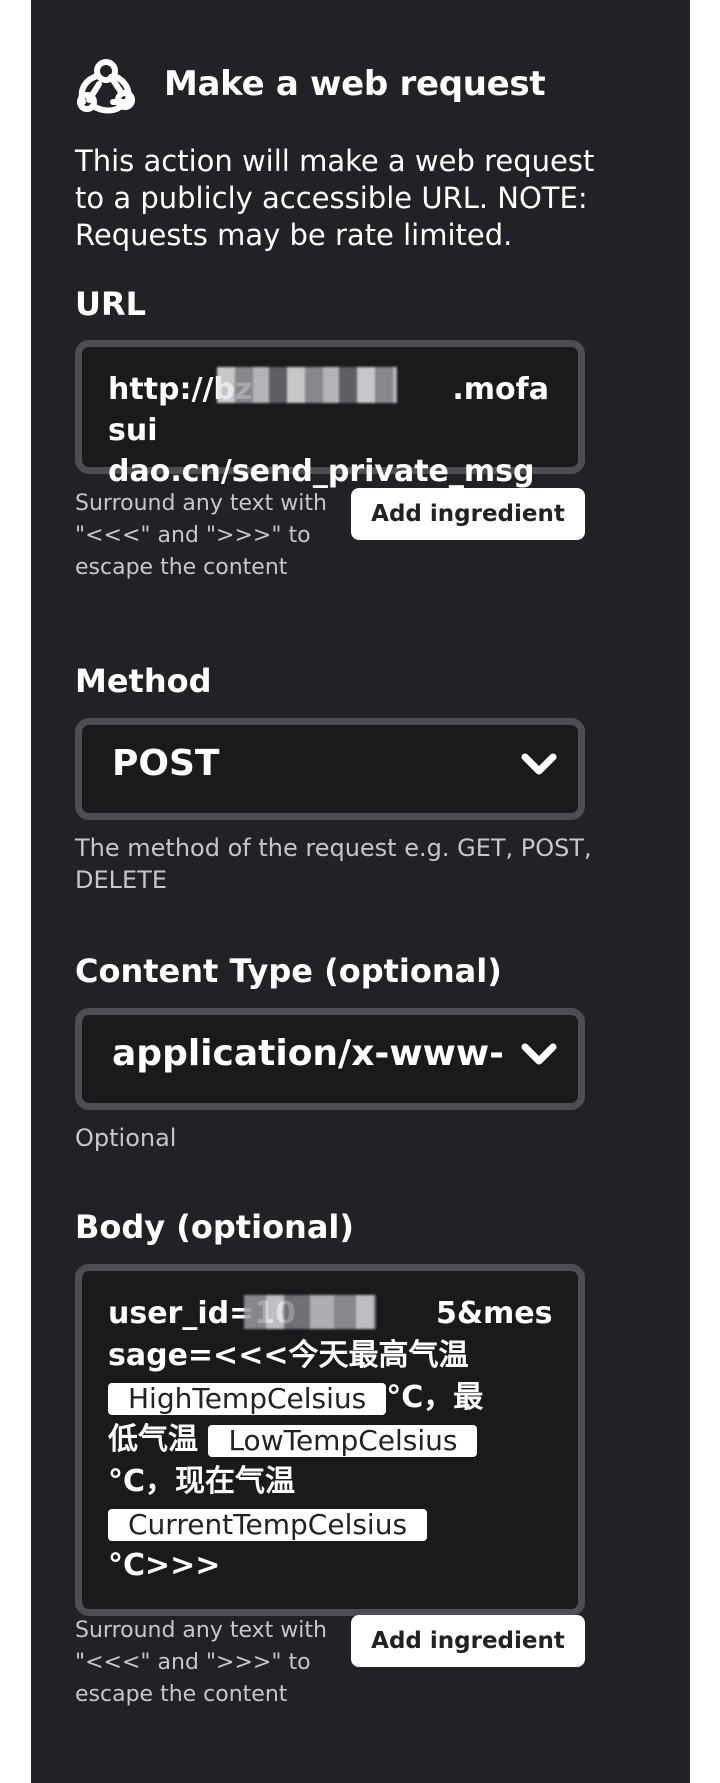  What do you see at coordinates (343, 1440) in the screenshot?
I see `ingredient-pill: LowTempCelsius` at bounding box center [343, 1440].